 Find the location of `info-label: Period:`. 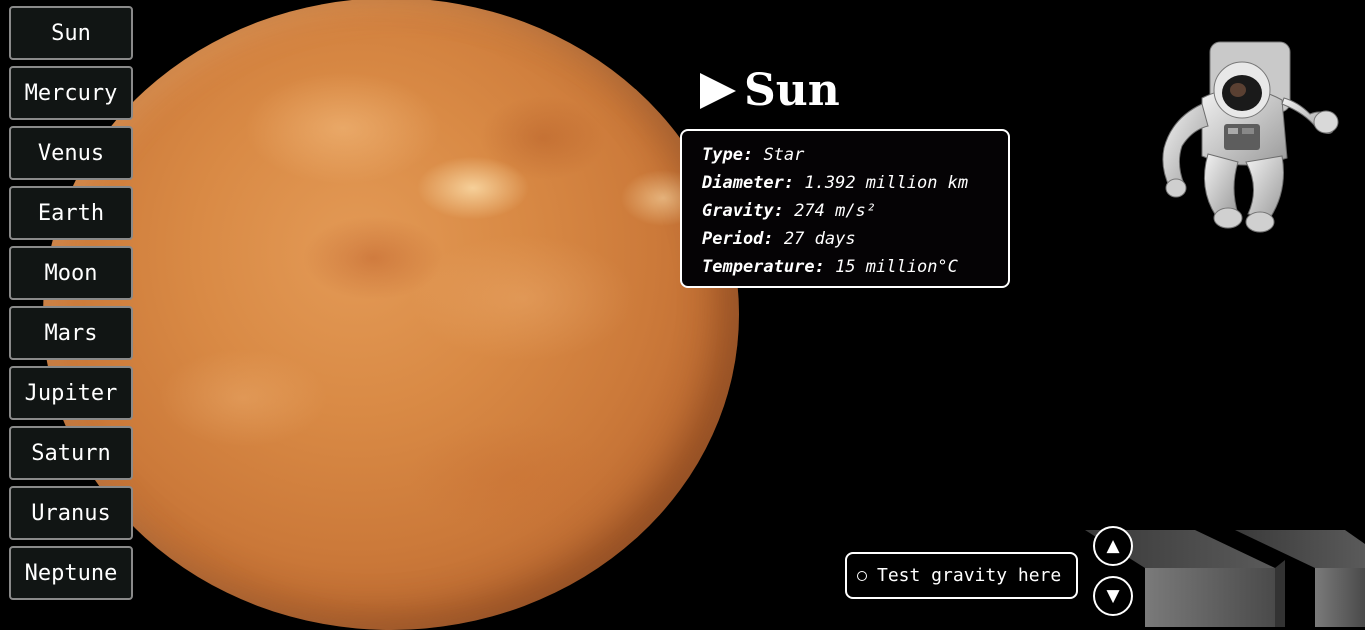

info-label: Period: is located at coordinates (738, 239).